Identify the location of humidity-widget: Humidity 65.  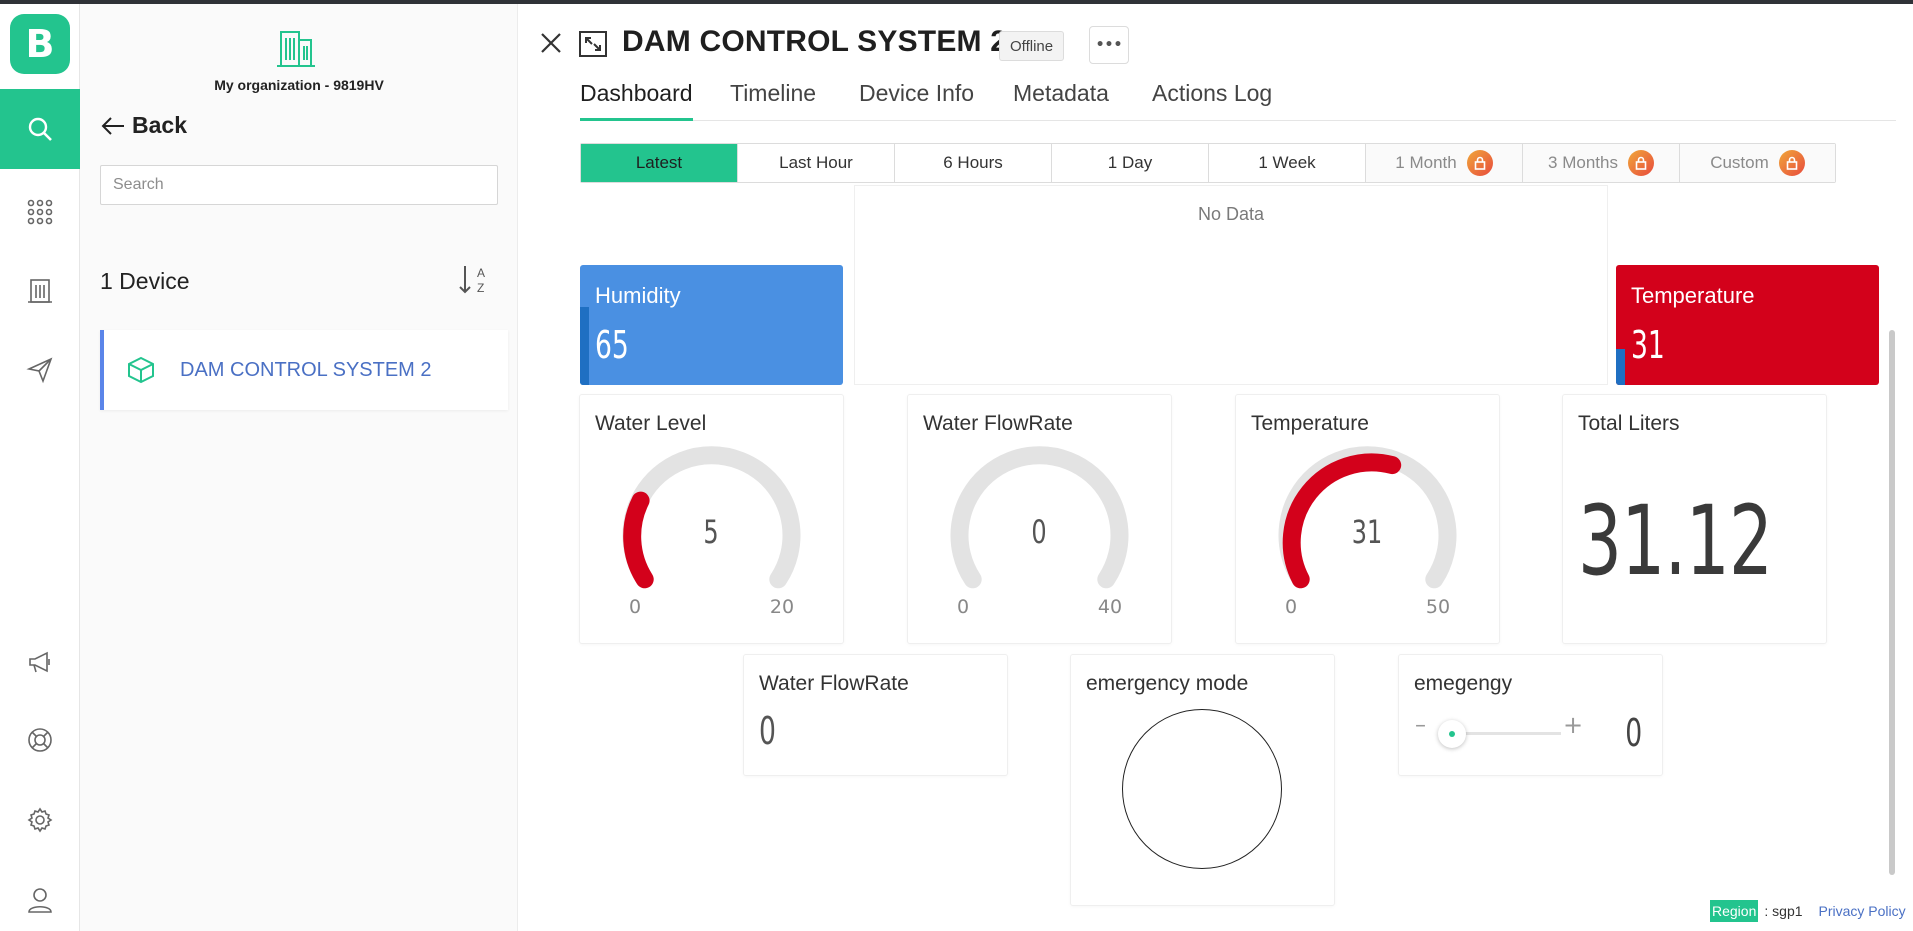
(711, 325).